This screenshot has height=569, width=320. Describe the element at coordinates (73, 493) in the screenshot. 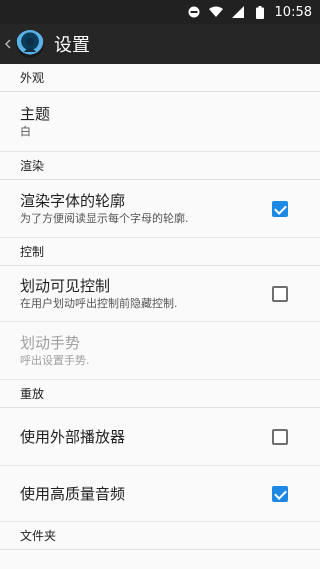

I see `setting-title: 使用高质量音频` at that location.